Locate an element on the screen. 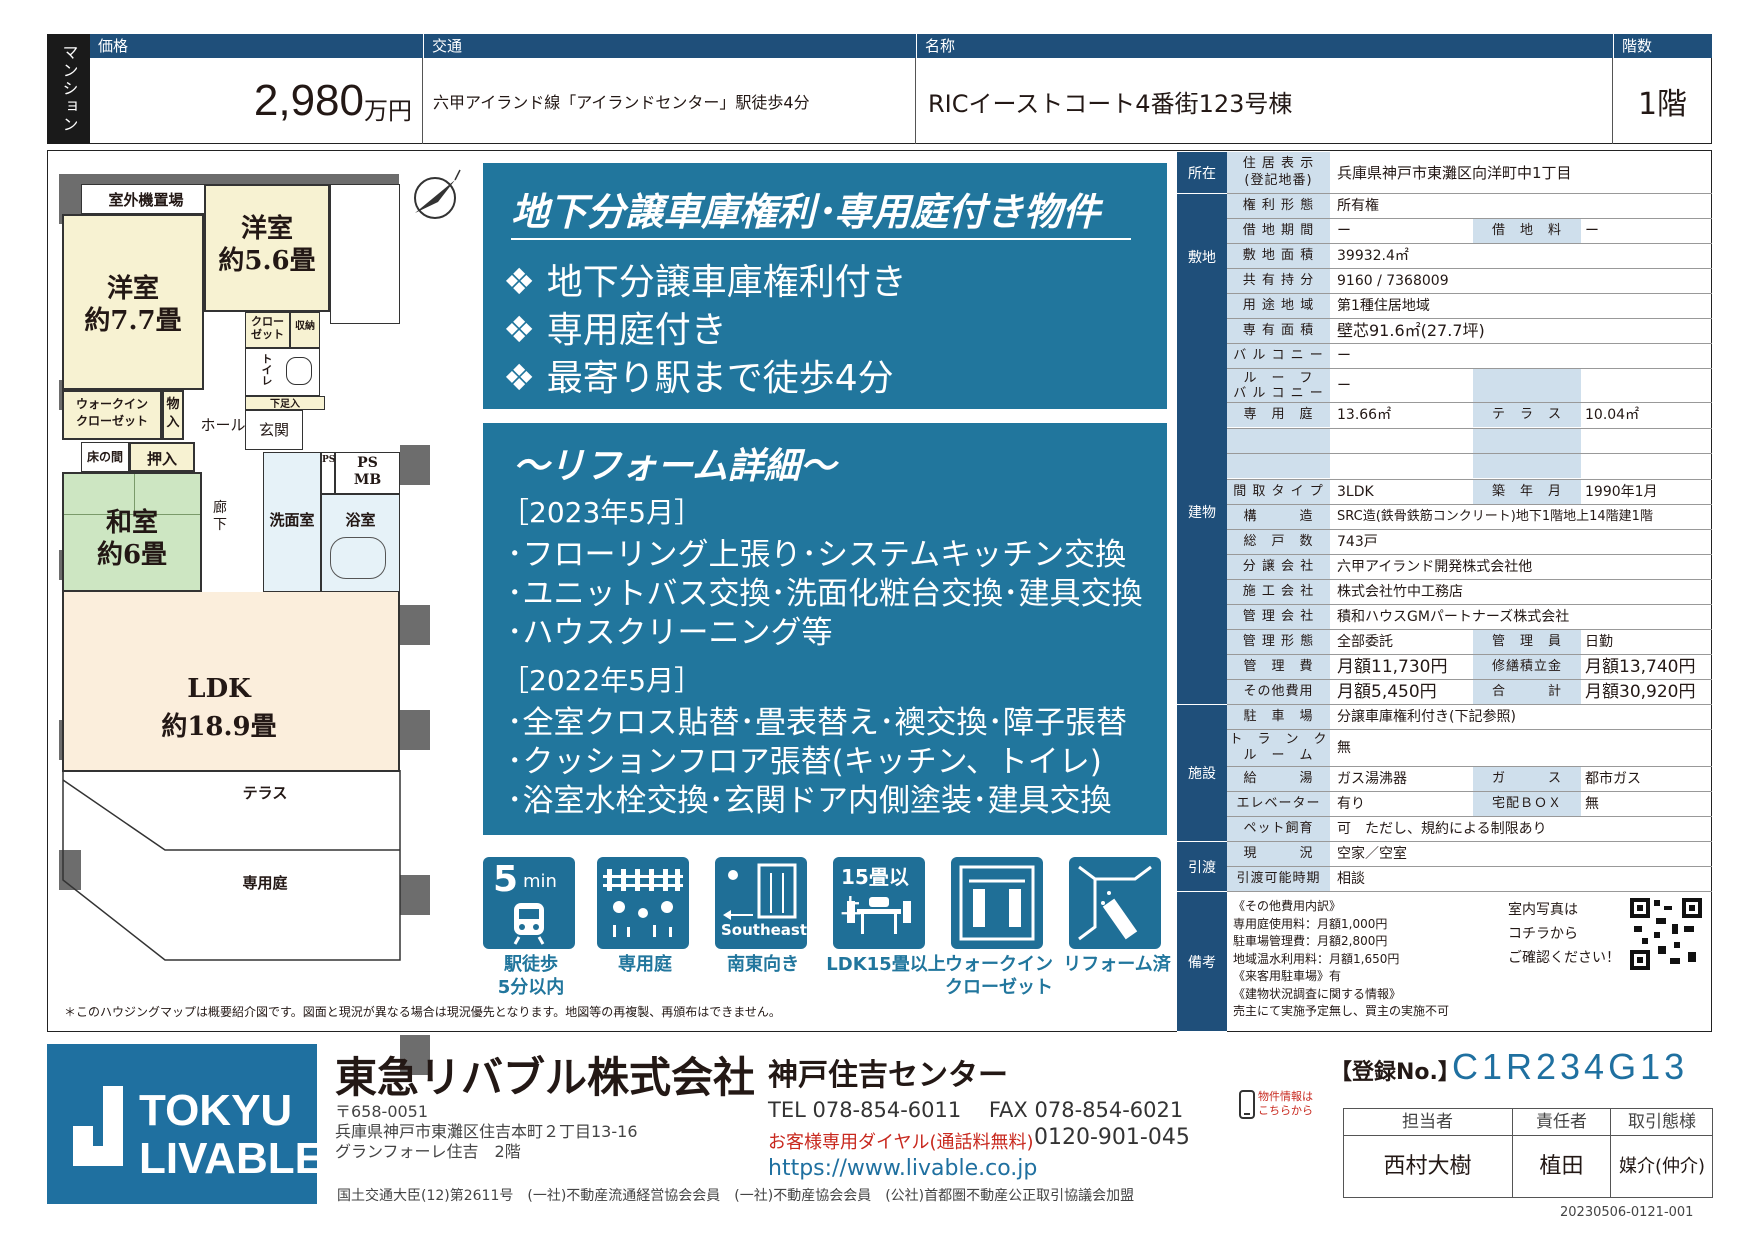  spec-value: 有り is located at coordinates (1351, 804).